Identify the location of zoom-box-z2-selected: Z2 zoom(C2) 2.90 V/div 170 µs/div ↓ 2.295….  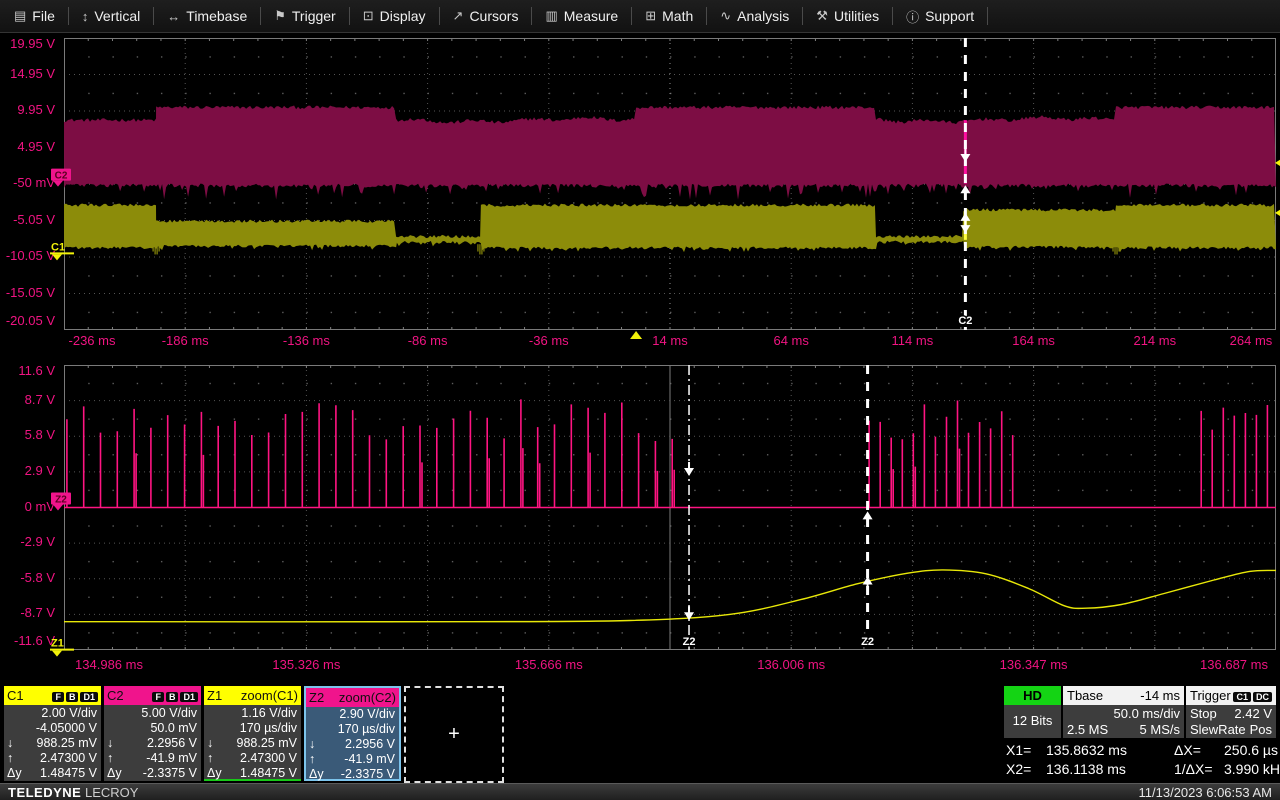
(352, 733).